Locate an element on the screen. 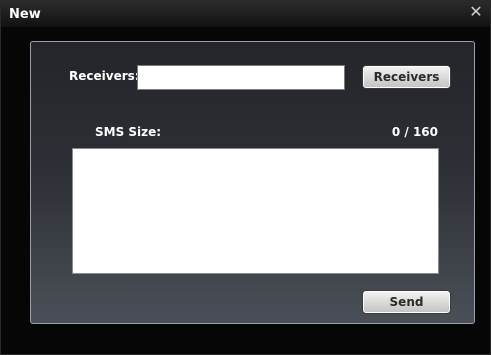 The image size is (491, 355). receivers-label: Receivers: is located at coordinates (104, 76).